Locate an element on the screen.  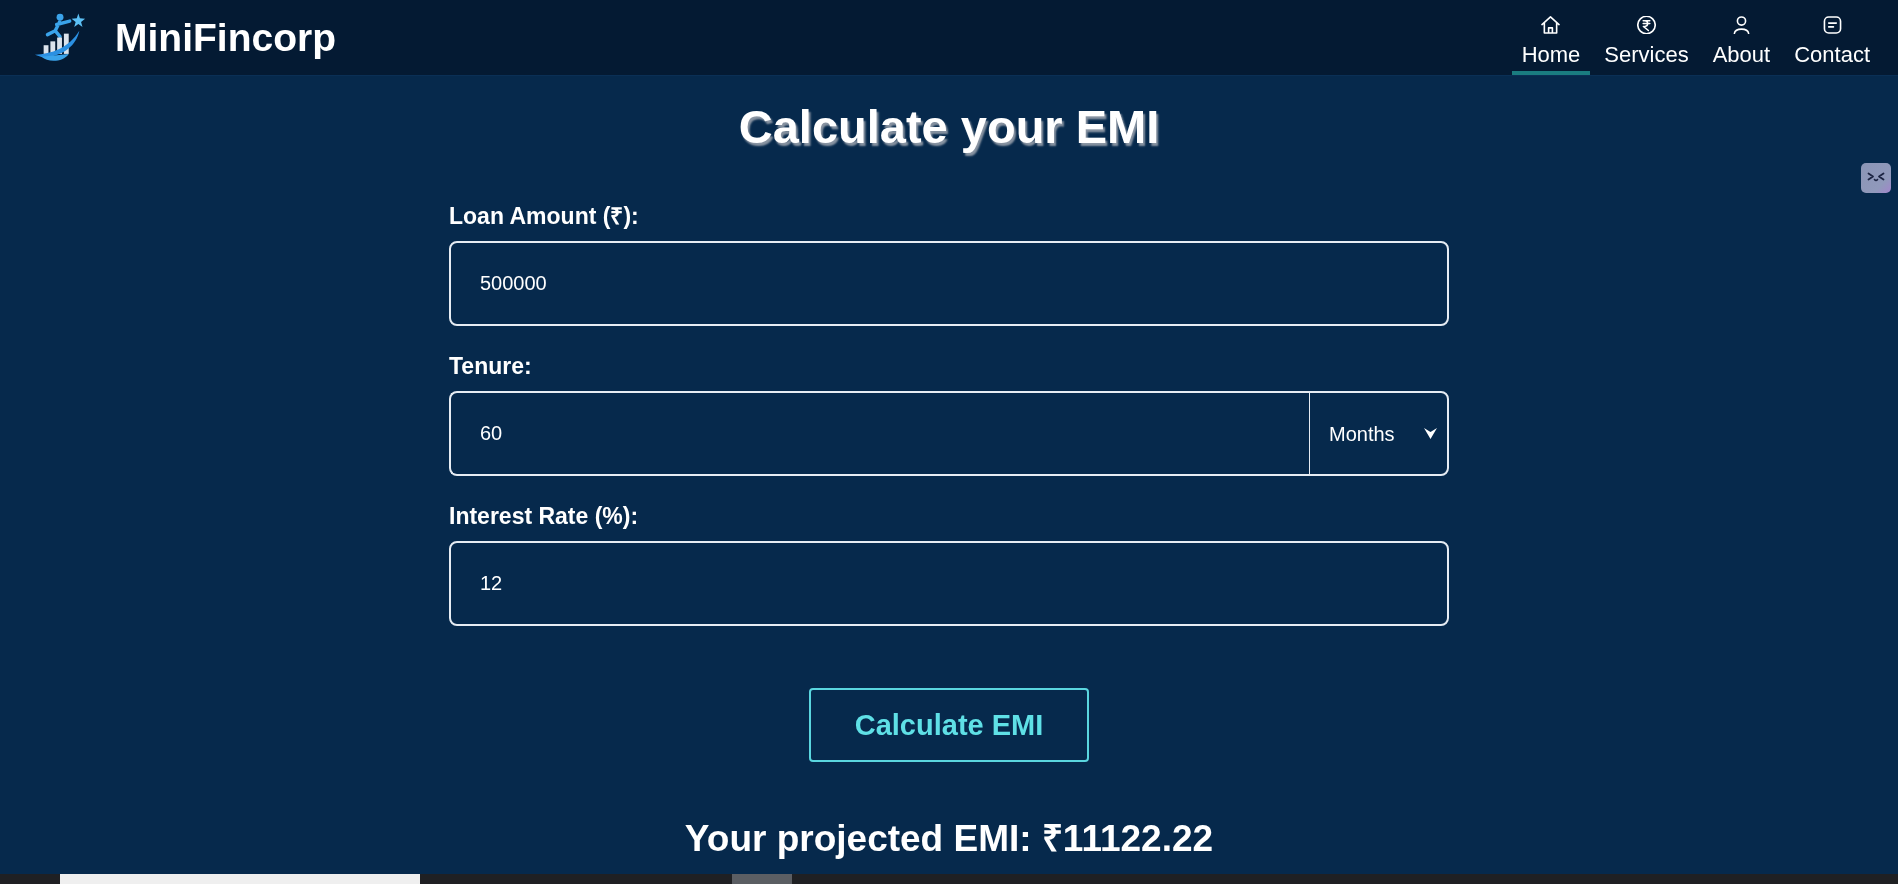
nav-link: Home is located at coordinates (1551, 37).